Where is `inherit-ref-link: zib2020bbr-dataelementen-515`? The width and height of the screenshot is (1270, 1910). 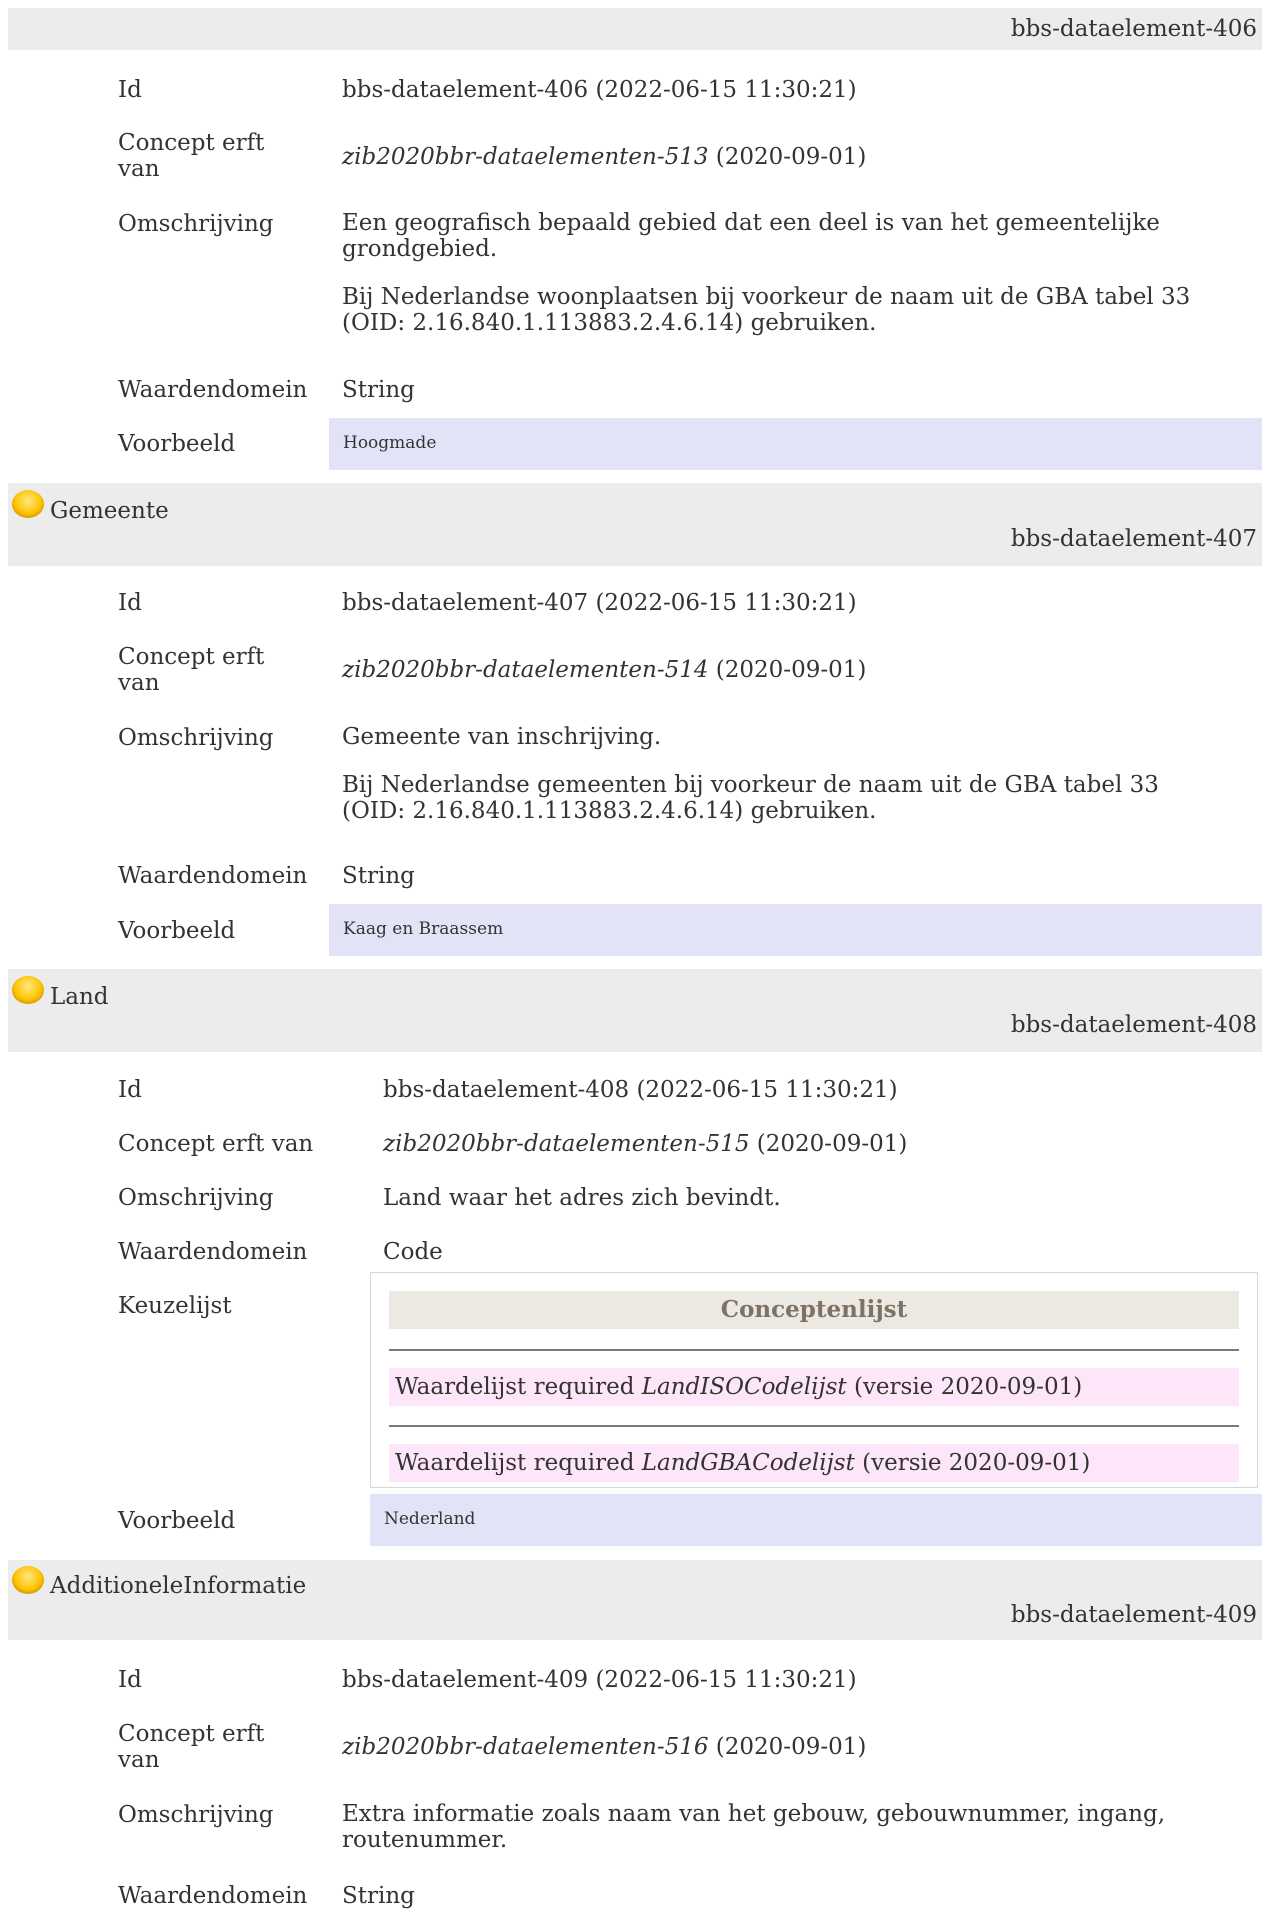
inherit-ref-link: zib2020bbr-dataelementen-515 is located at coordinates (566, 1144).